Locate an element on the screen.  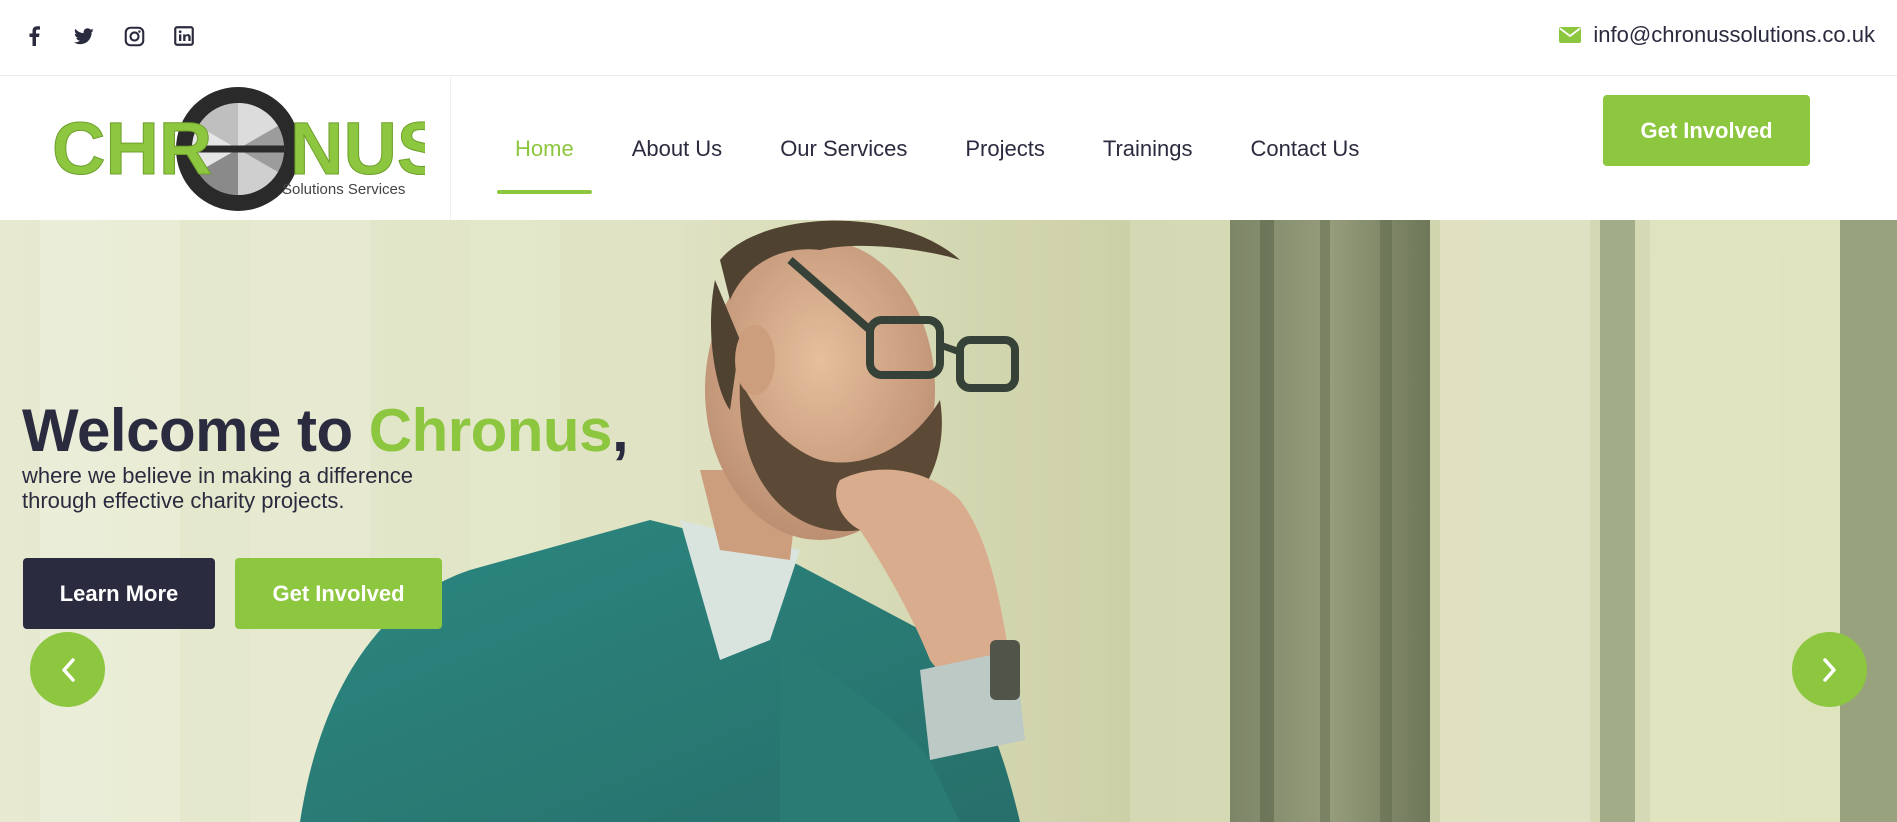
logo-divider is located at coordinates (450, 148).